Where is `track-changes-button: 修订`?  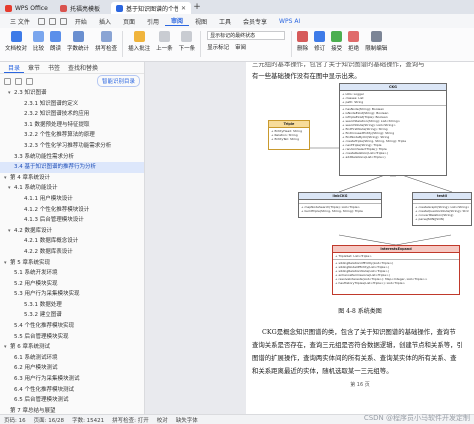
track-changes-button: 修订 is located at coordinates (319, 41).